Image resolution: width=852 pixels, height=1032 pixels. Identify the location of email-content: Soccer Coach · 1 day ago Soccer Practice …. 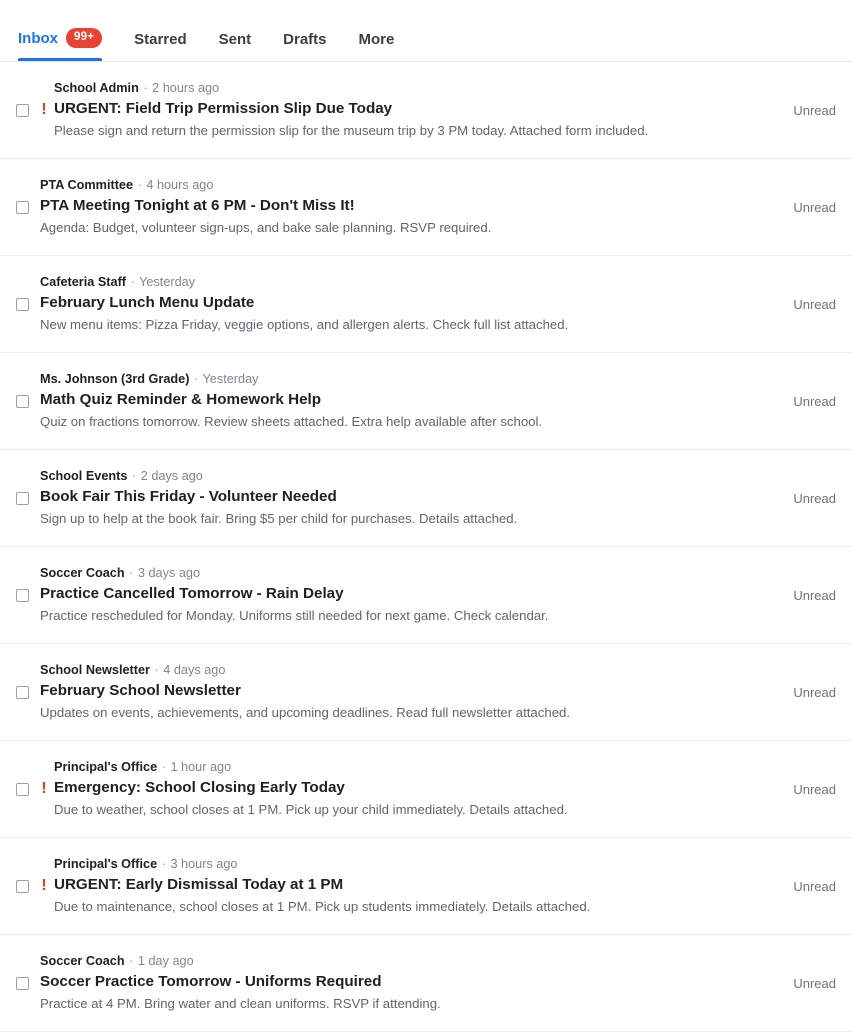
(405, 983).